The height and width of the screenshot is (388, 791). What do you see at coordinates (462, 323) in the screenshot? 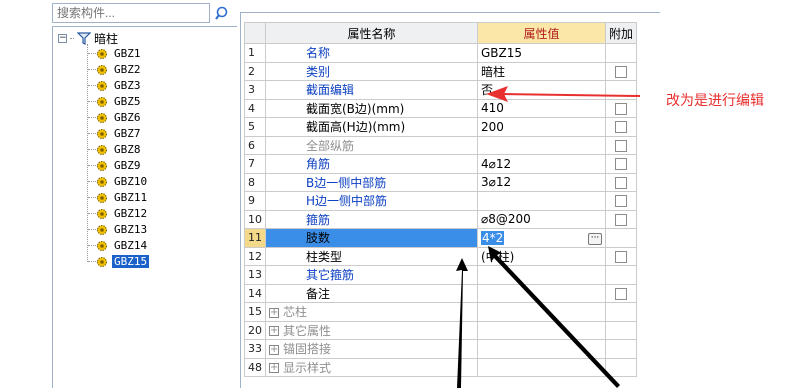
I see `black-arrow-left` at bounding box center [462, 323].